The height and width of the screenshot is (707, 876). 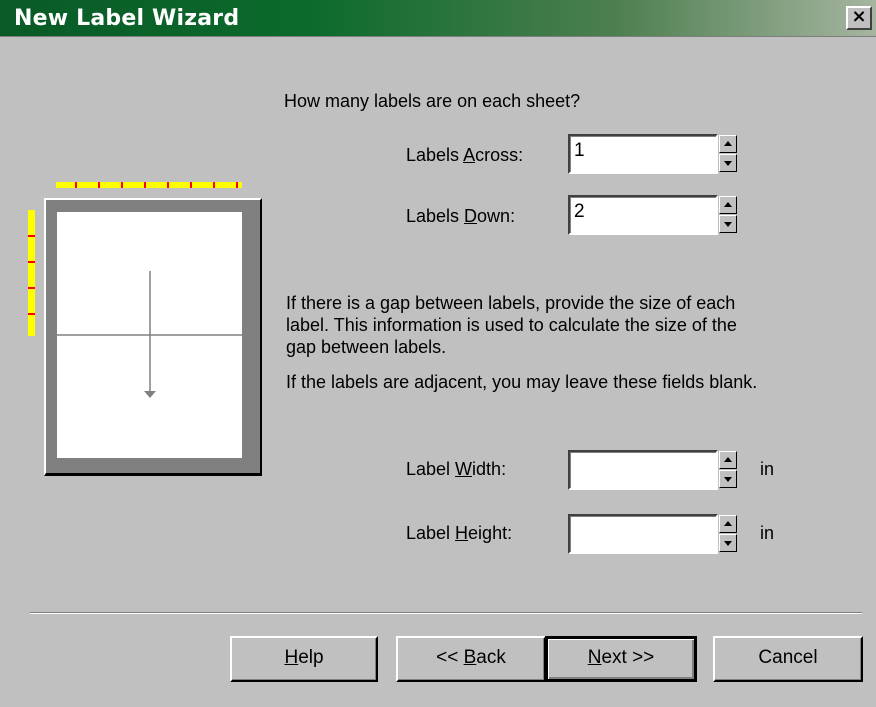 I want to click on question-text: How many labels are on each sheet?, so click(x=432, y=101).